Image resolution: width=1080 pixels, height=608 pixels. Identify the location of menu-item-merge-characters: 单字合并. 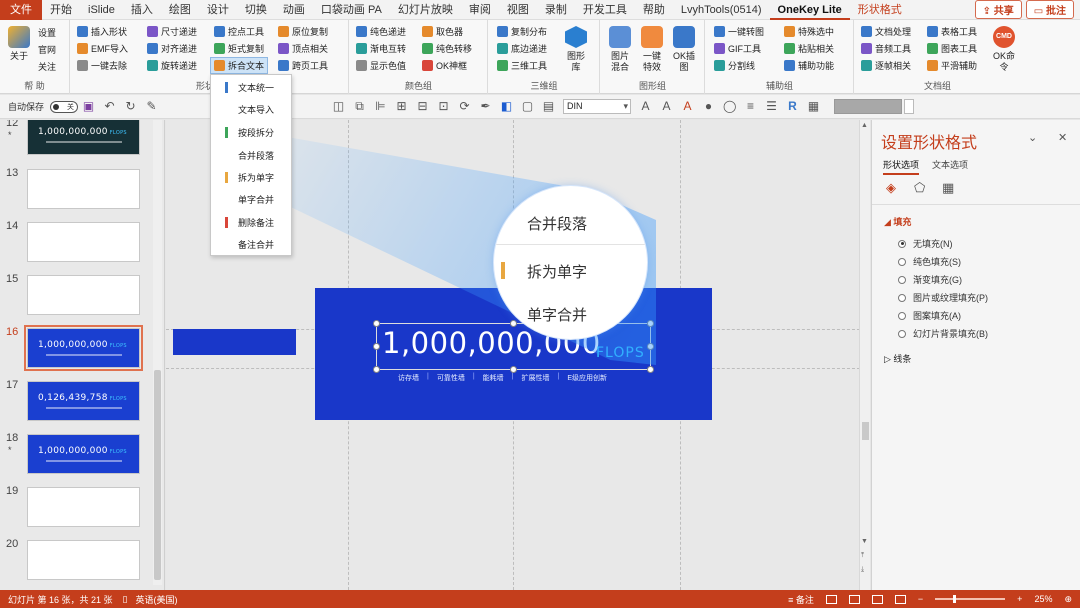
(251, 199).